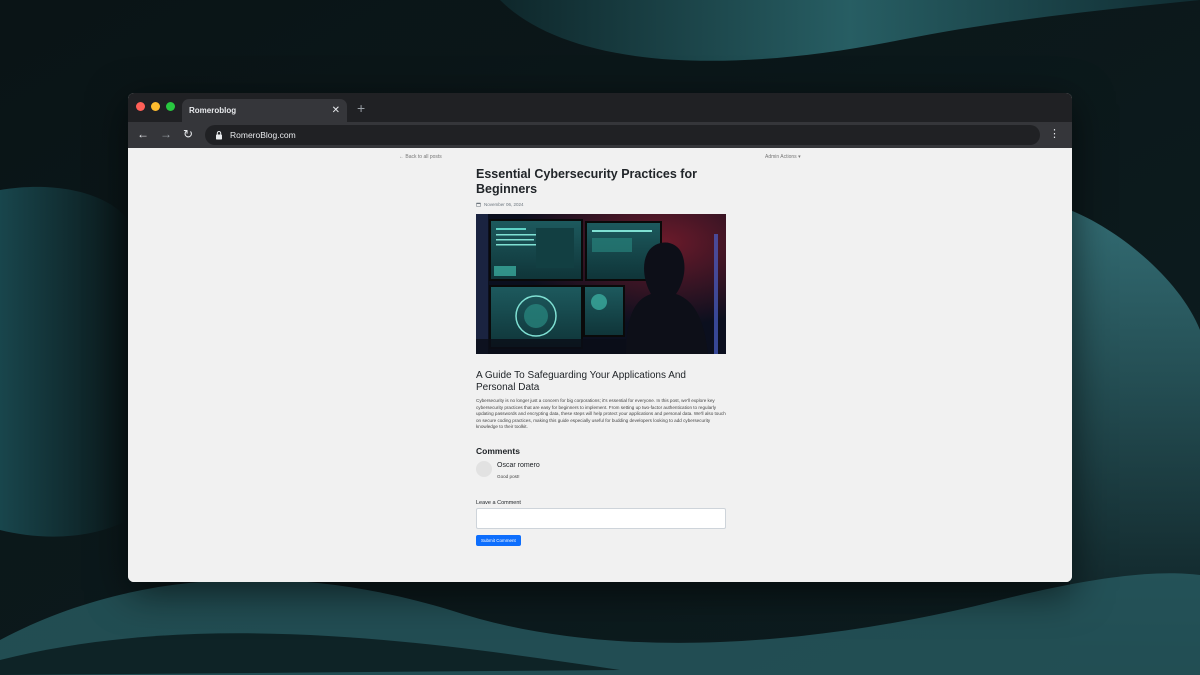 The image size is (1200, 675). What do you see at coordinates (143, 134) in the screenshot?
I see `back-arrow-icon: ←` at bounding box center [143, 134].